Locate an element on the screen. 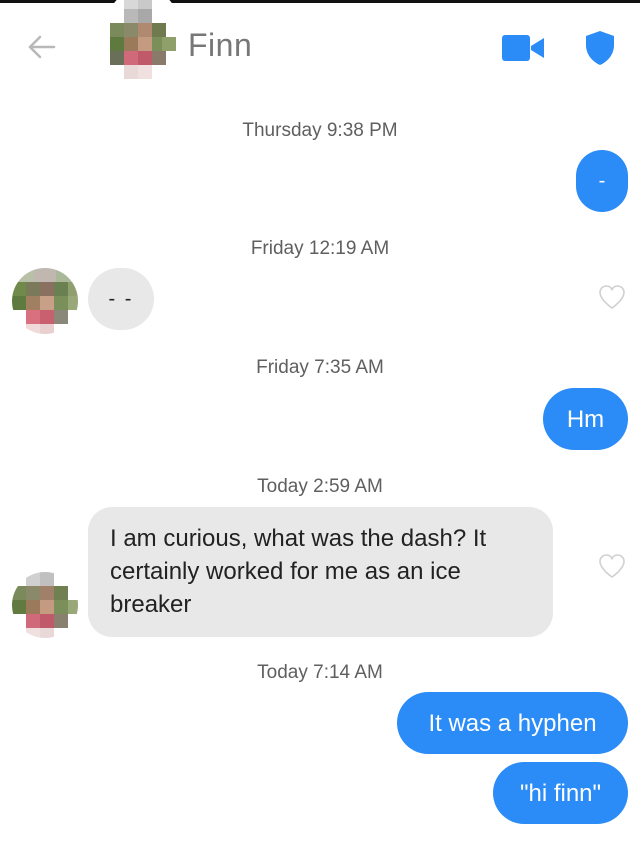  sent-message-bubble: It was a hyphen is located at coordinates (512, 723).